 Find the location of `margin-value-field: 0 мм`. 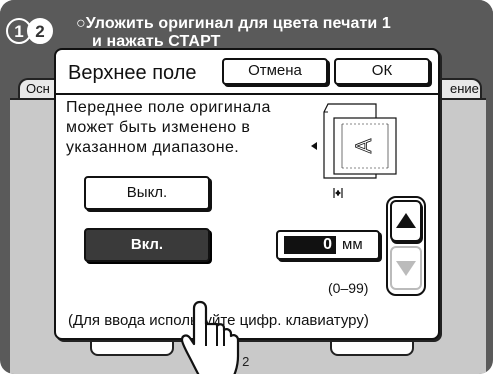

margin-value-field: 0 мм is located at coordinates (328, 245).